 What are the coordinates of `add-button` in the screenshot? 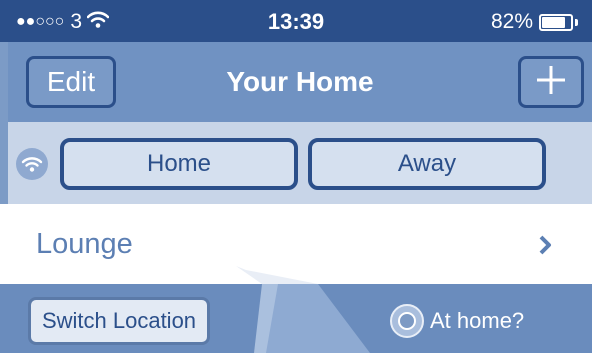 It's located at (551, 82).